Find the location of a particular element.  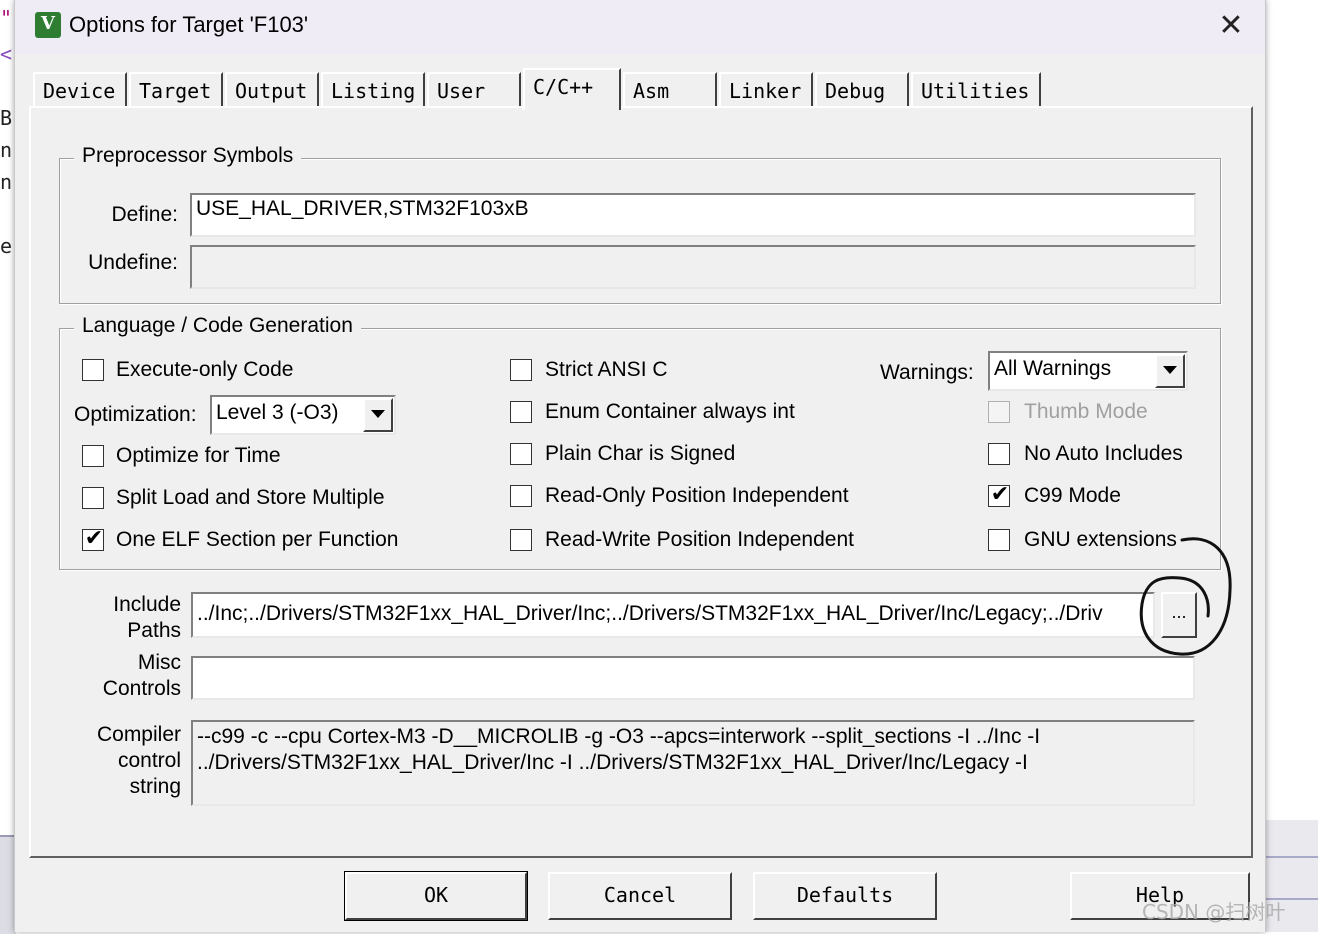

strict-ansi-label: Strict ANSI C is located at coordinates (606, 369).